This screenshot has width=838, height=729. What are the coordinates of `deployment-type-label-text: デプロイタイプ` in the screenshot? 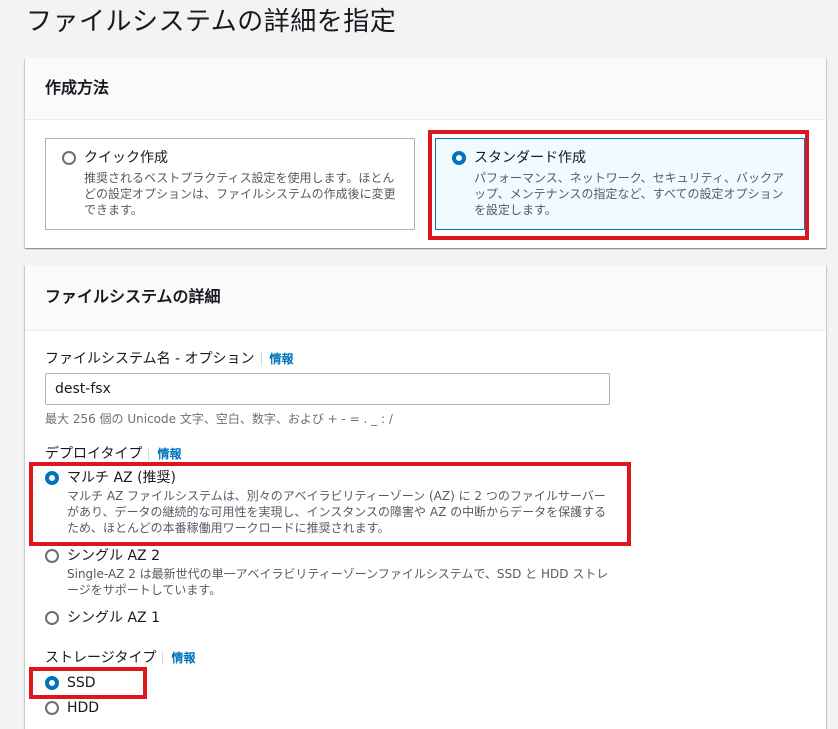 It's located at (94, 454).